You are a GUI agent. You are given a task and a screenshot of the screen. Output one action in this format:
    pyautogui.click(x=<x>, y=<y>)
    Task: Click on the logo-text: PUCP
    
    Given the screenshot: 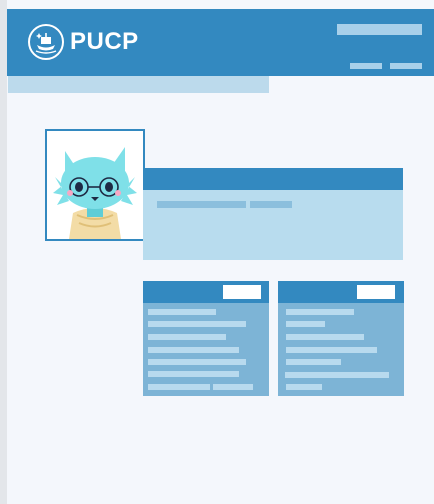 What is the action you would take?
    pyautogui.click(x=104, y=41)
    